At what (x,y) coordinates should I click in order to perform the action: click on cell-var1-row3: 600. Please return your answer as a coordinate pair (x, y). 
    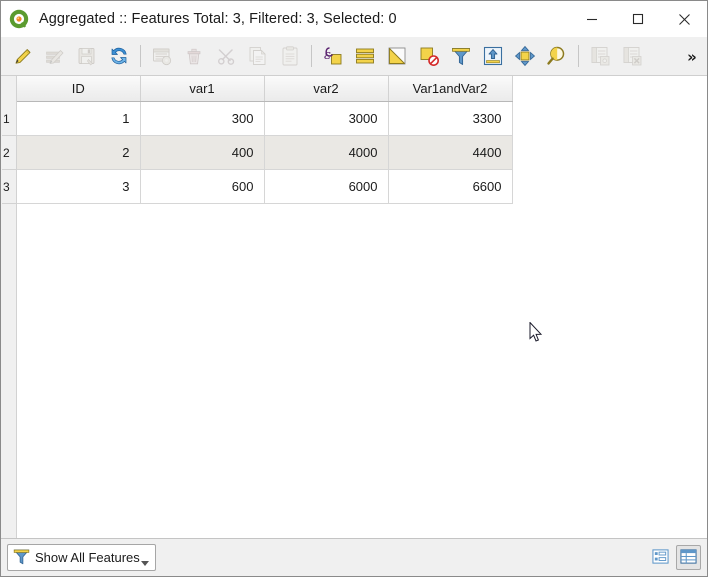
    Looking at the image, I should click on (202, 186).